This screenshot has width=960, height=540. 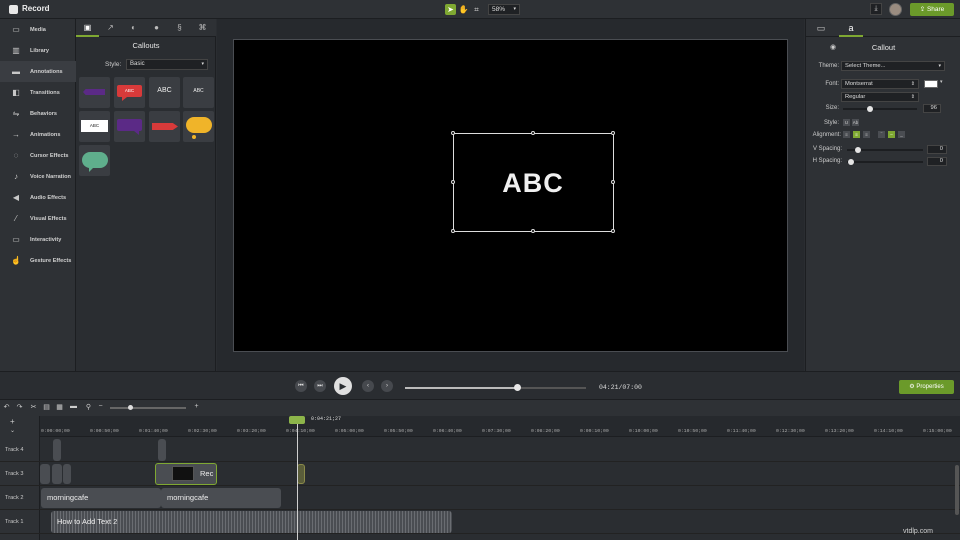 I want to click on align-middle-icon: –, so click(x=891, y=134).